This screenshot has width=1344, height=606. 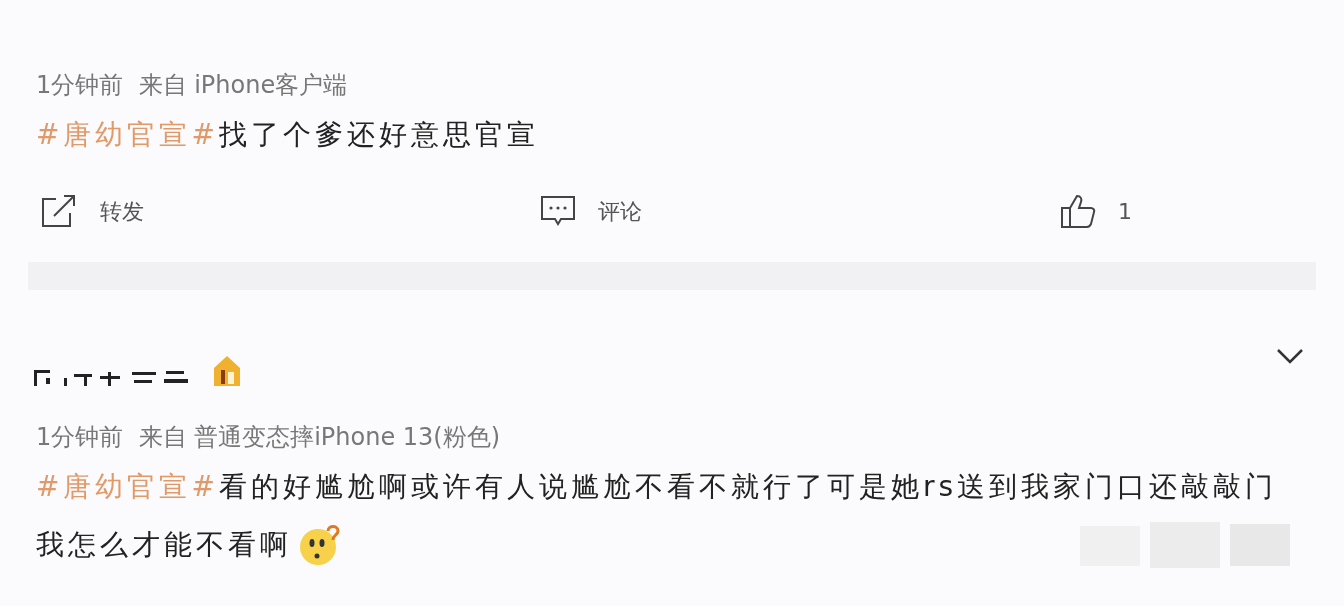 I want to click on comment-icon, so click(x=558, y=211).